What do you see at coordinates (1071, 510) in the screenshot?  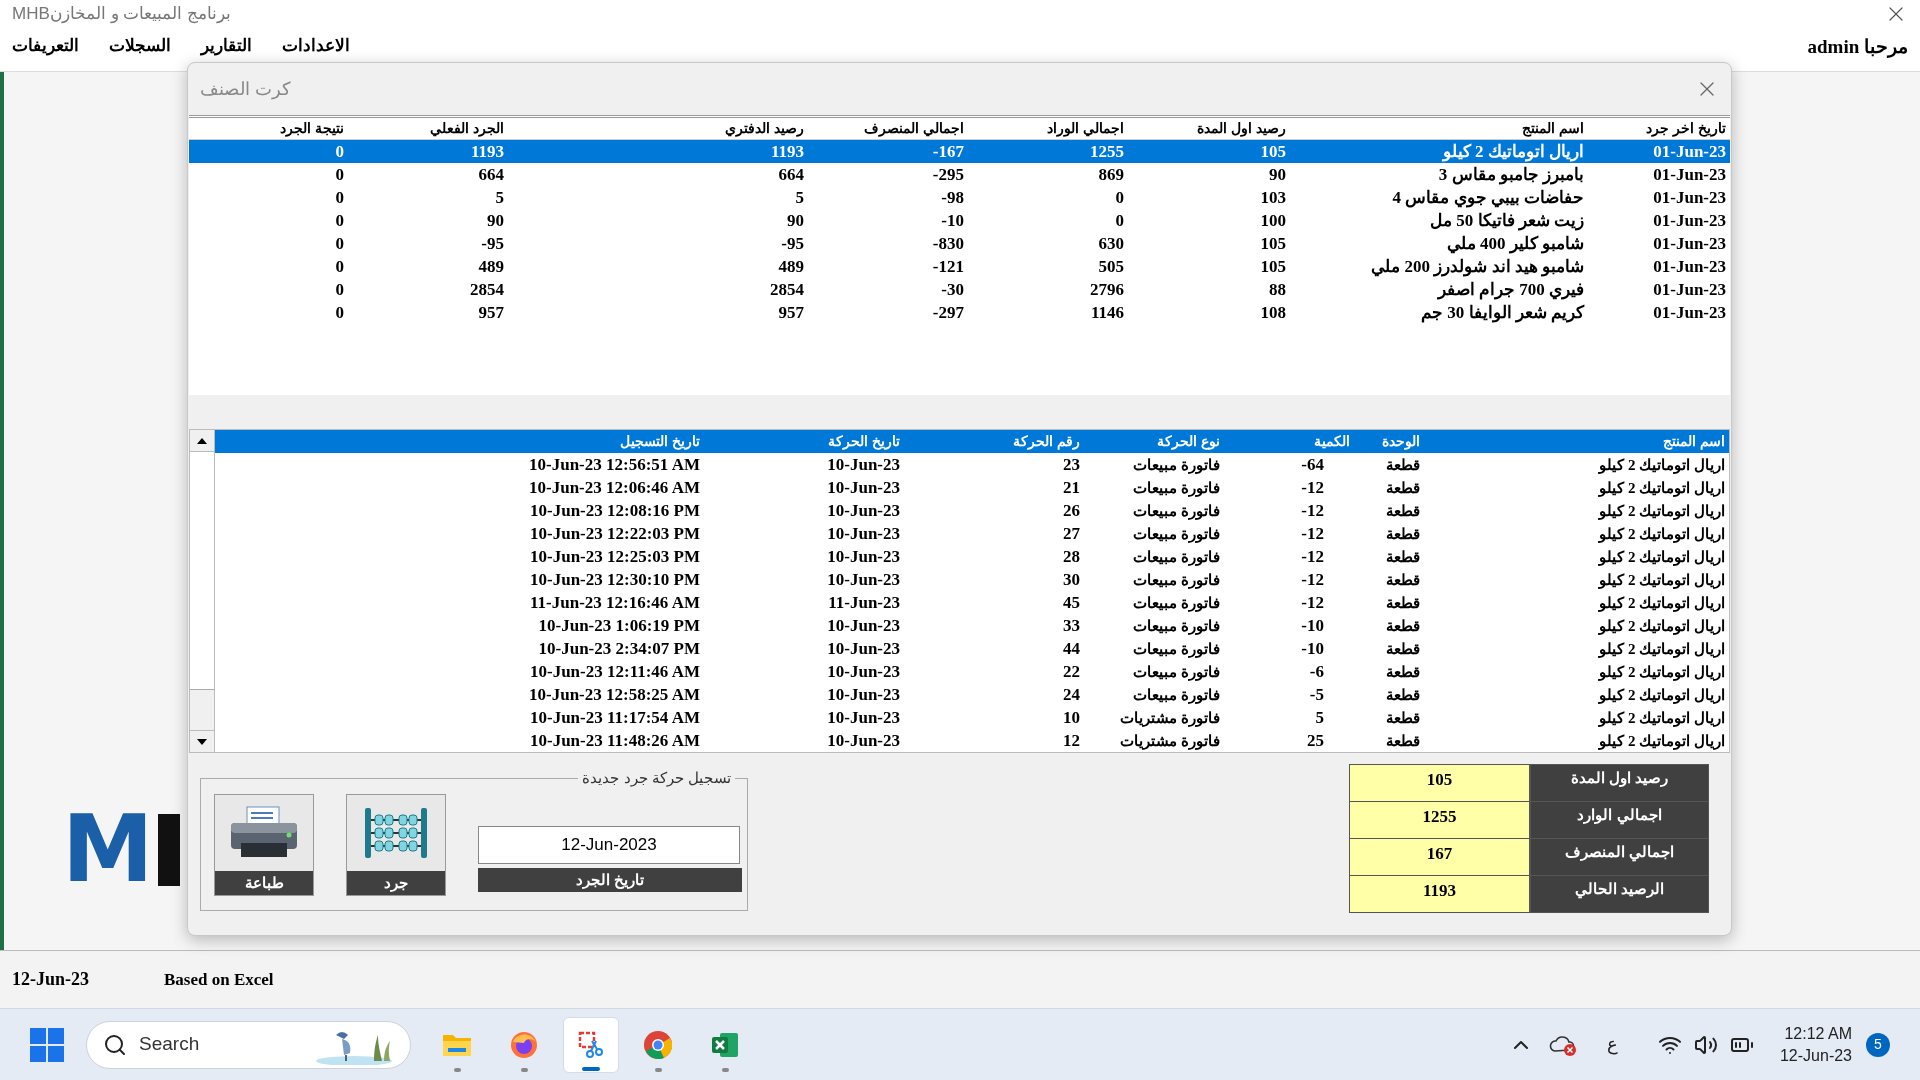 I see `table-cell-text: 26` at bounding box center [1071, 510].